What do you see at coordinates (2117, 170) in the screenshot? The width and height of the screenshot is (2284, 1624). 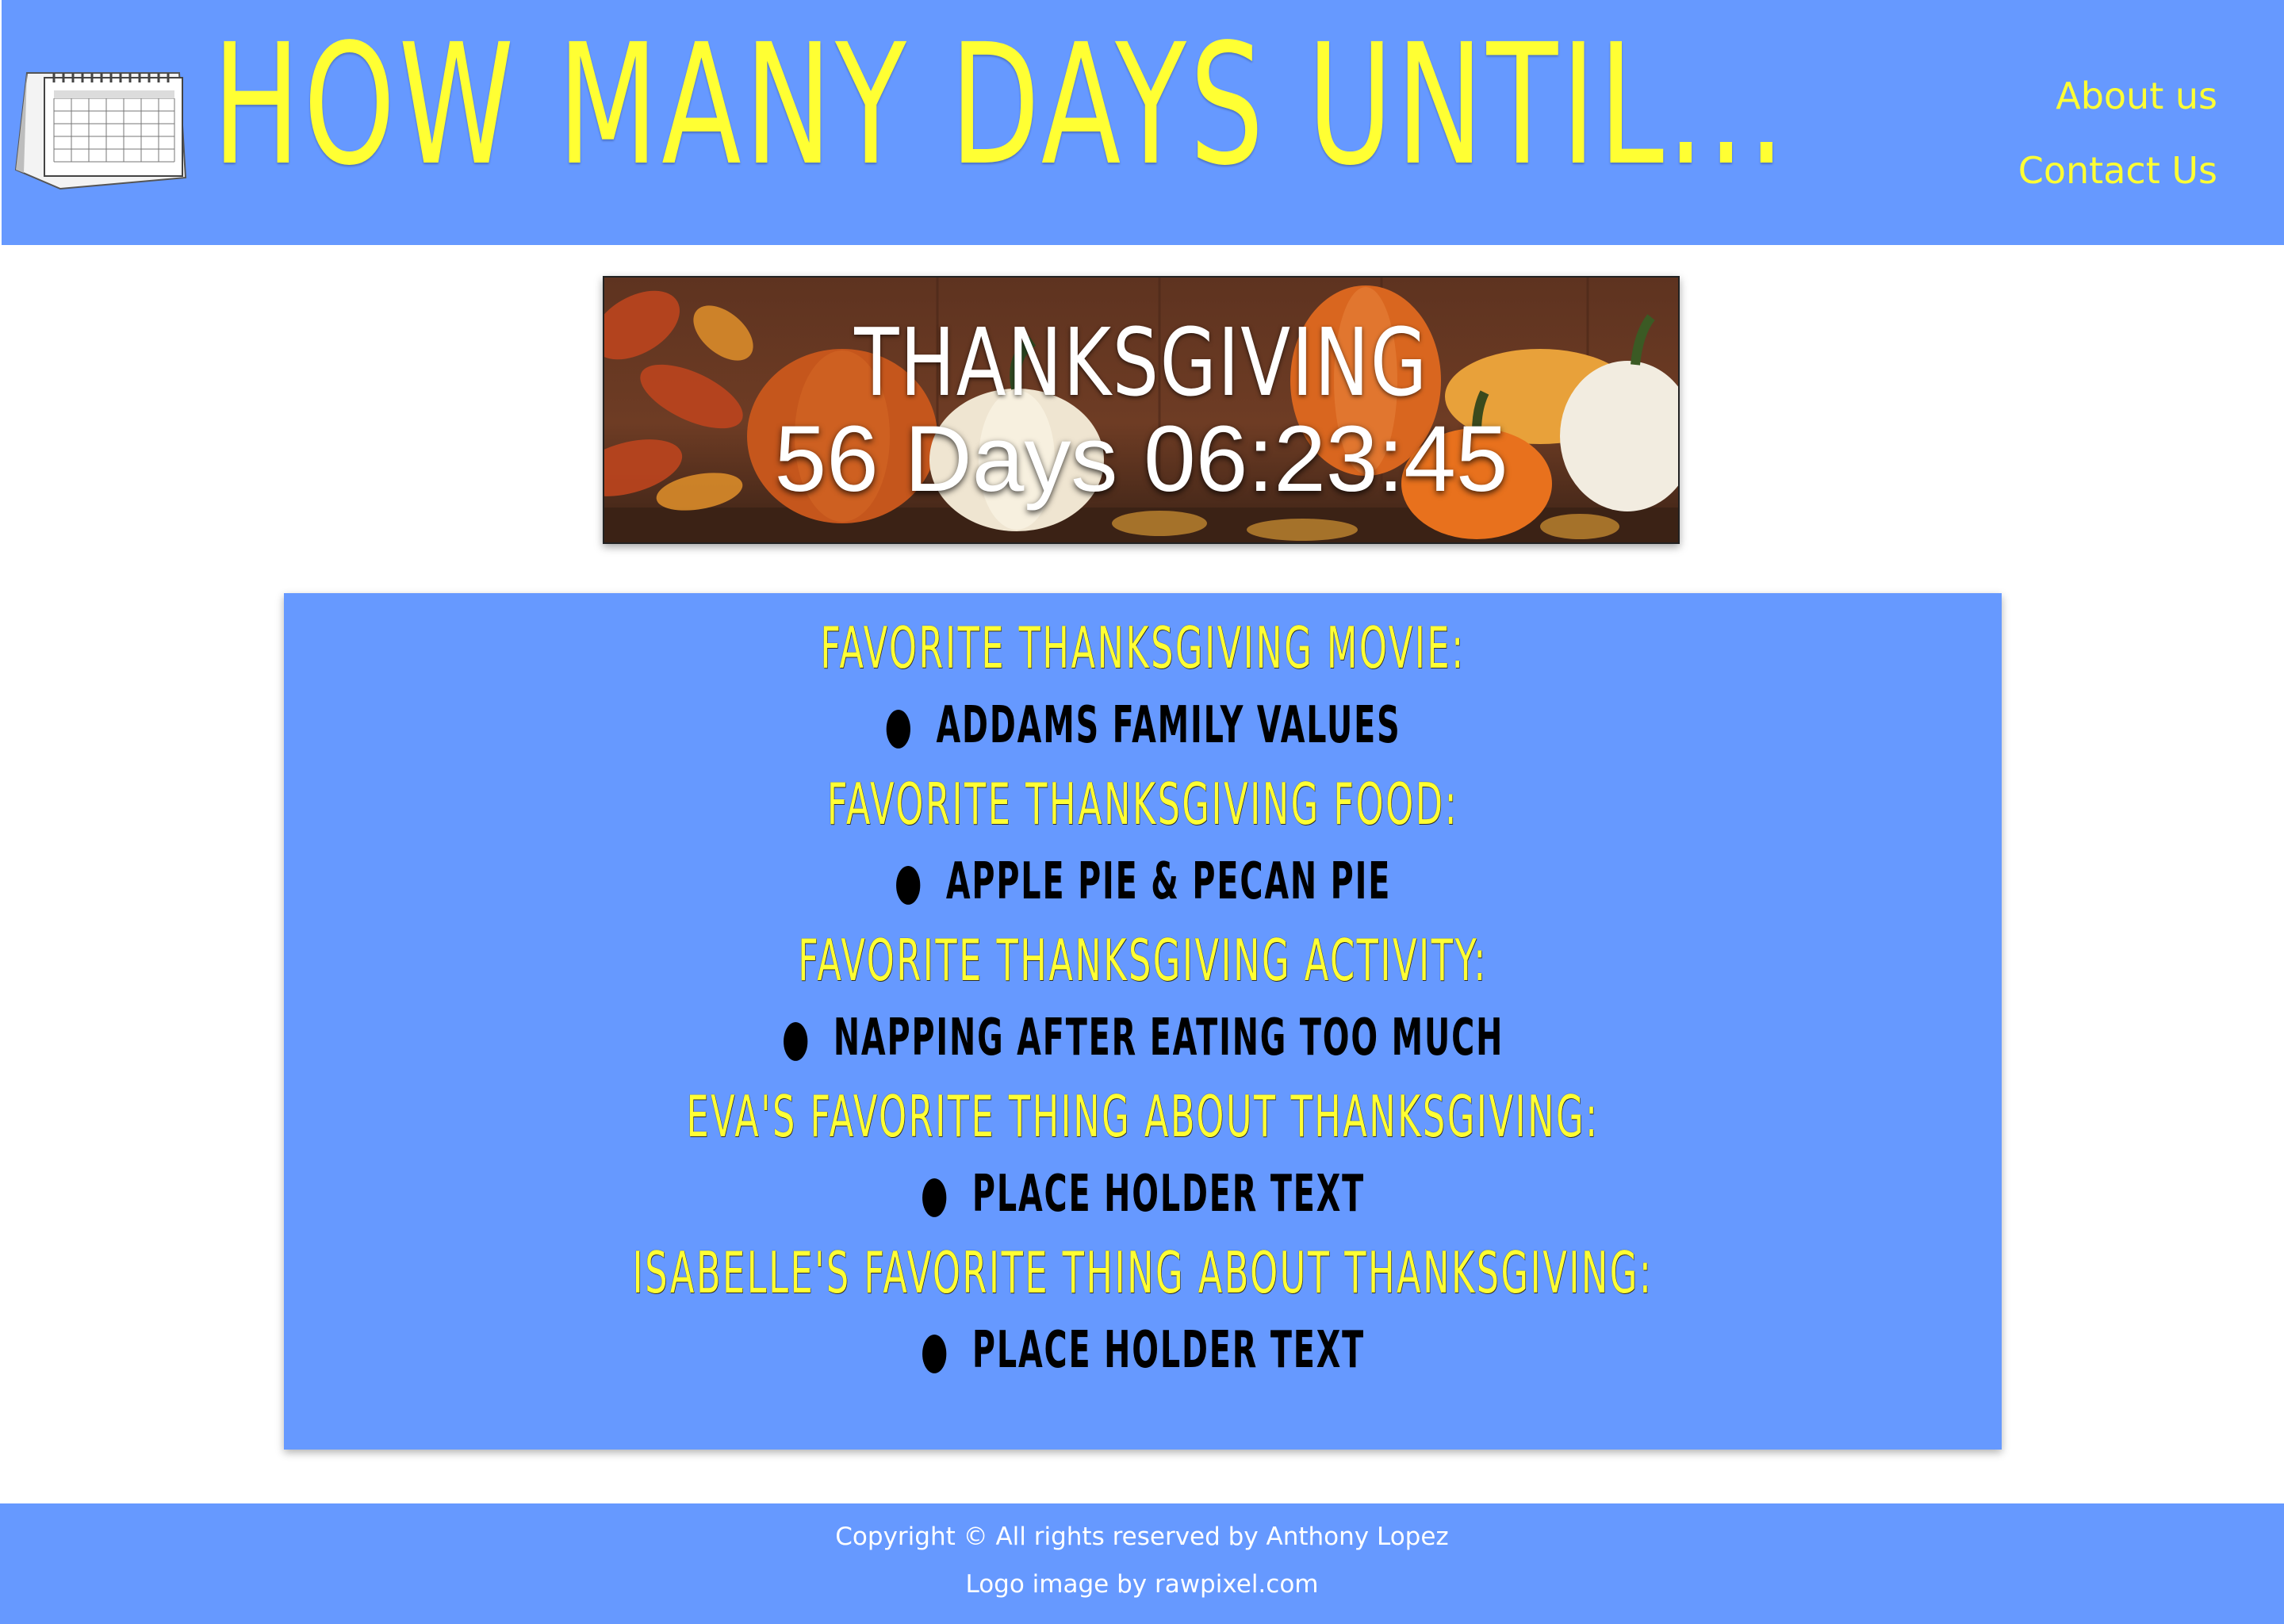 I see `nav-contact-us: Contact Us` at bounding box center [2117, 170].